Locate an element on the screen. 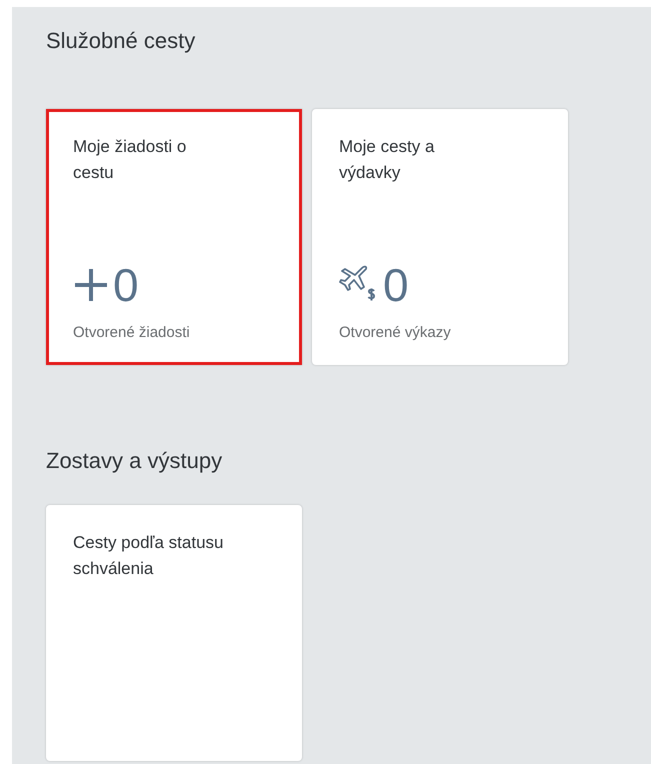  tile-card: Cesty podľa statusu schválenia is located at coordinates (174, 633).